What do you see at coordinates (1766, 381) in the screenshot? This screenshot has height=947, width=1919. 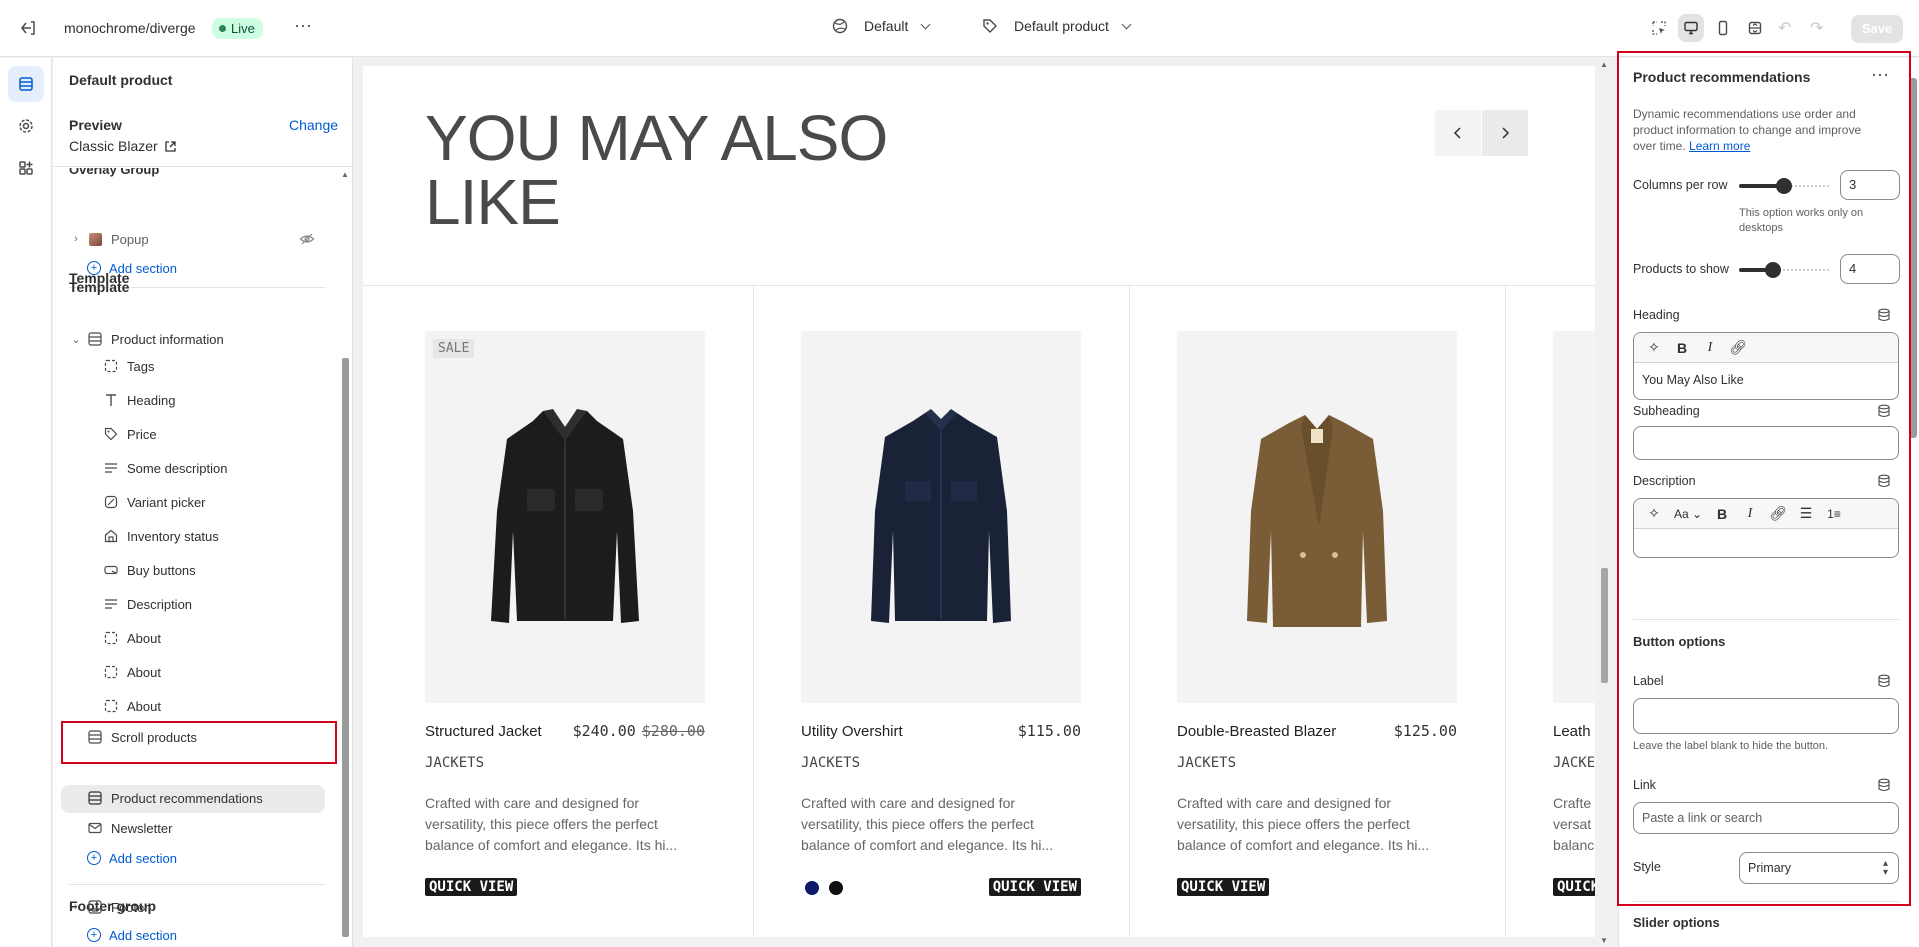 I see `heading-input: You May Also Like` at bounding box center [1766, 381].